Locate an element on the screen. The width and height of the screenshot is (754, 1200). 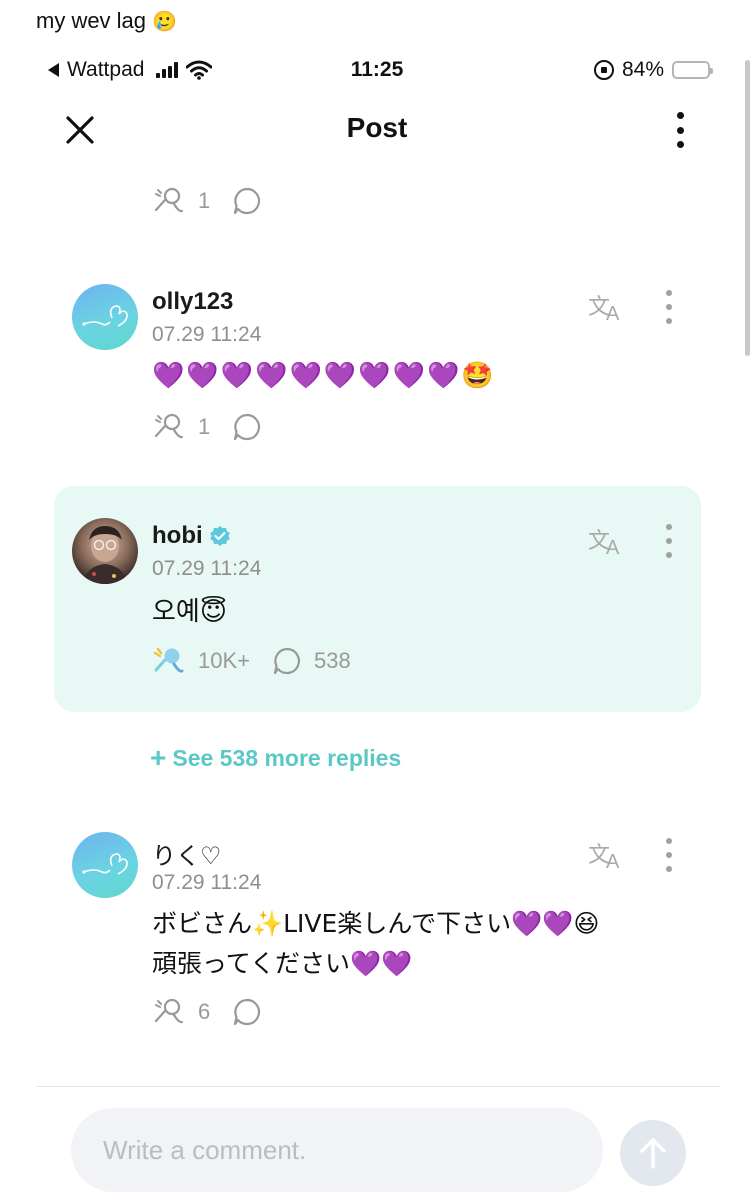
battery-icon is located at coordinates (692, 70).